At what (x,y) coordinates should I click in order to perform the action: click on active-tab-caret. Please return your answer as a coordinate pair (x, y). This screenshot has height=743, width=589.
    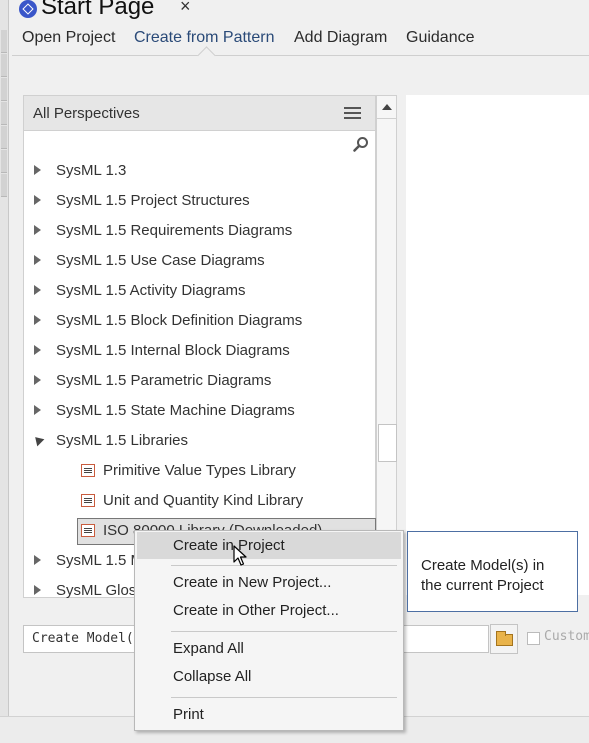
    Looking at the image, I should click on (206, 55).